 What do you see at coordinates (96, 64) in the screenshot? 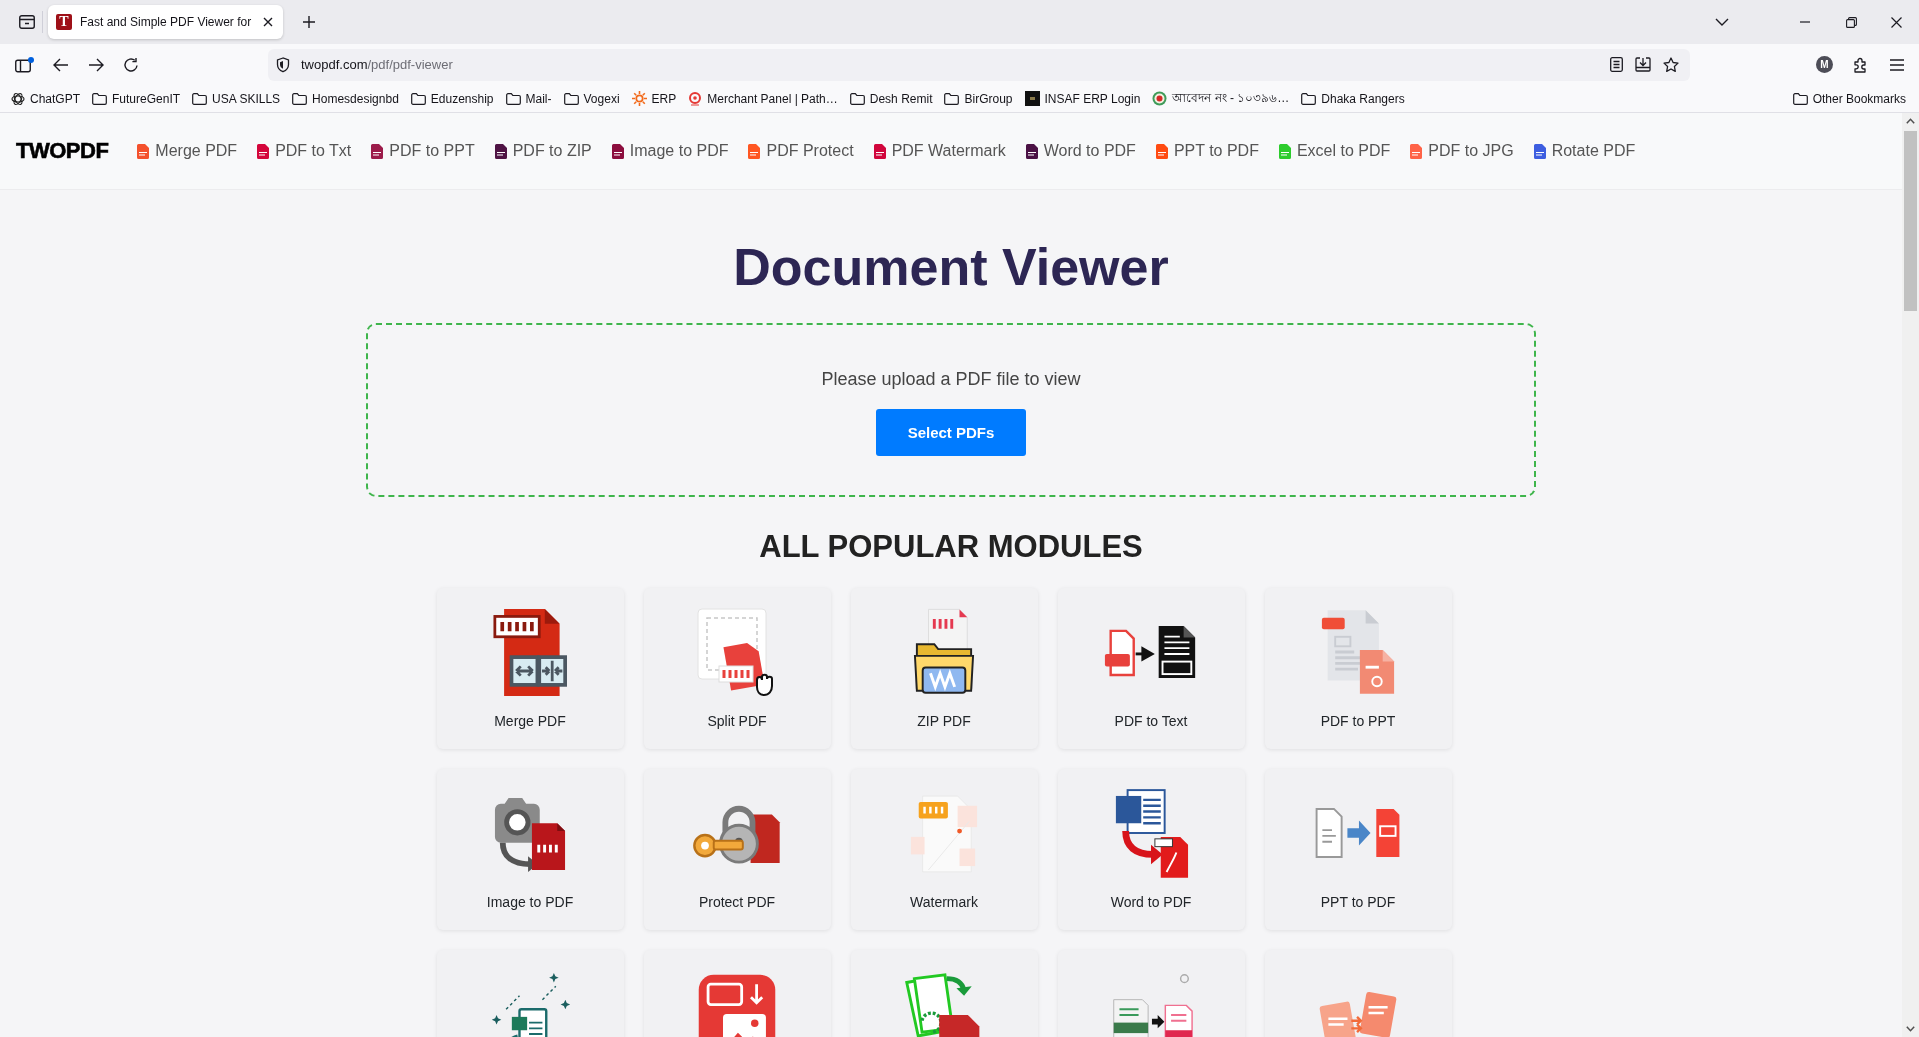
I see `forward-arrow-icon` at bounding box center [96, 64].